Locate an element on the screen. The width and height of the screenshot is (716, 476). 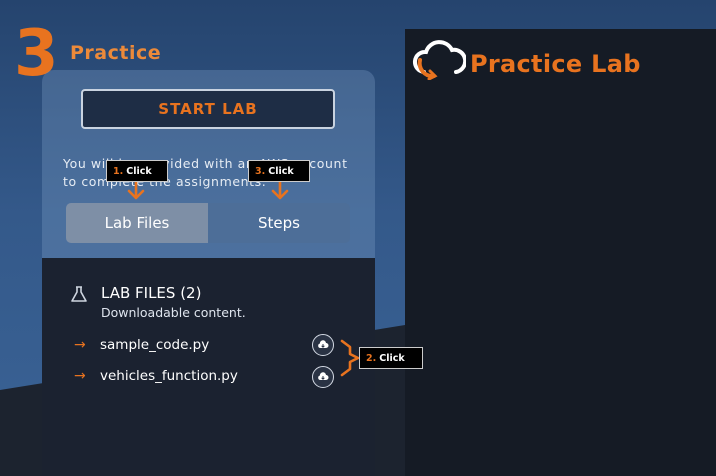
callout-3: 3. Click is located at coordinates (279, 171).